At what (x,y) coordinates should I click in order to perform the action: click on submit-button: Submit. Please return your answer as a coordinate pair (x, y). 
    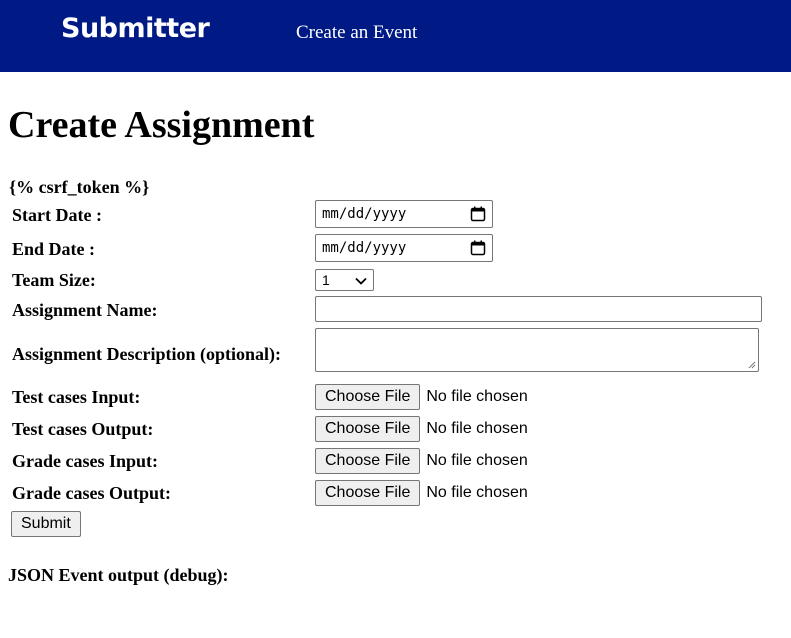
    Looking at the image, I should click on (46, 524).